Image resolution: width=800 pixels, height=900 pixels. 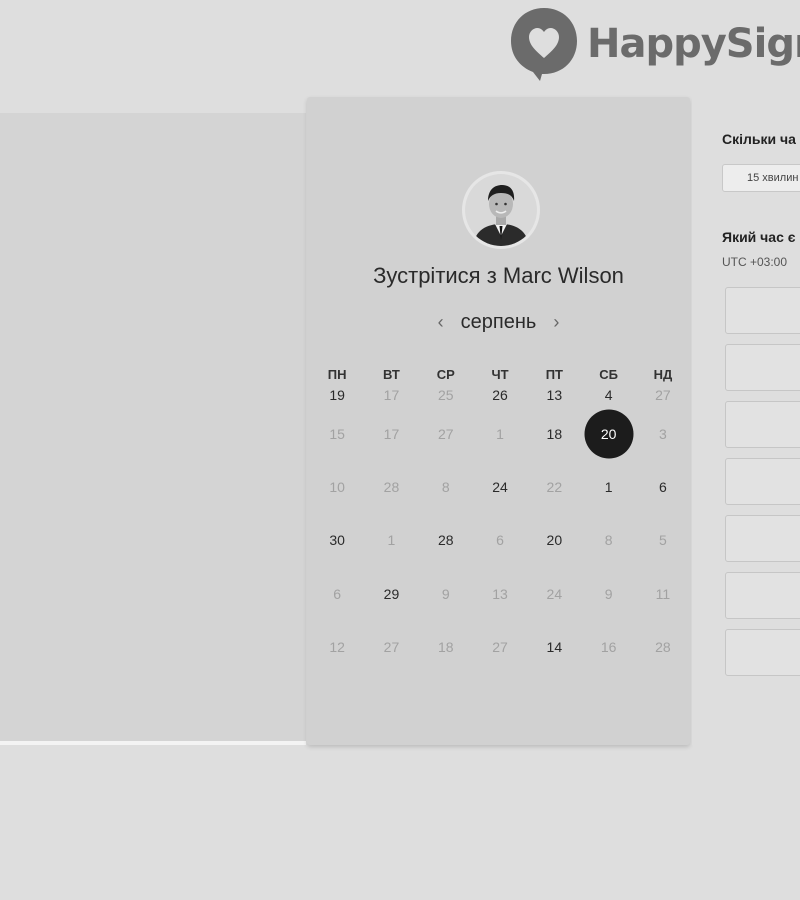 I want to click on calendar-day: 25, so click(x=446, y=395).